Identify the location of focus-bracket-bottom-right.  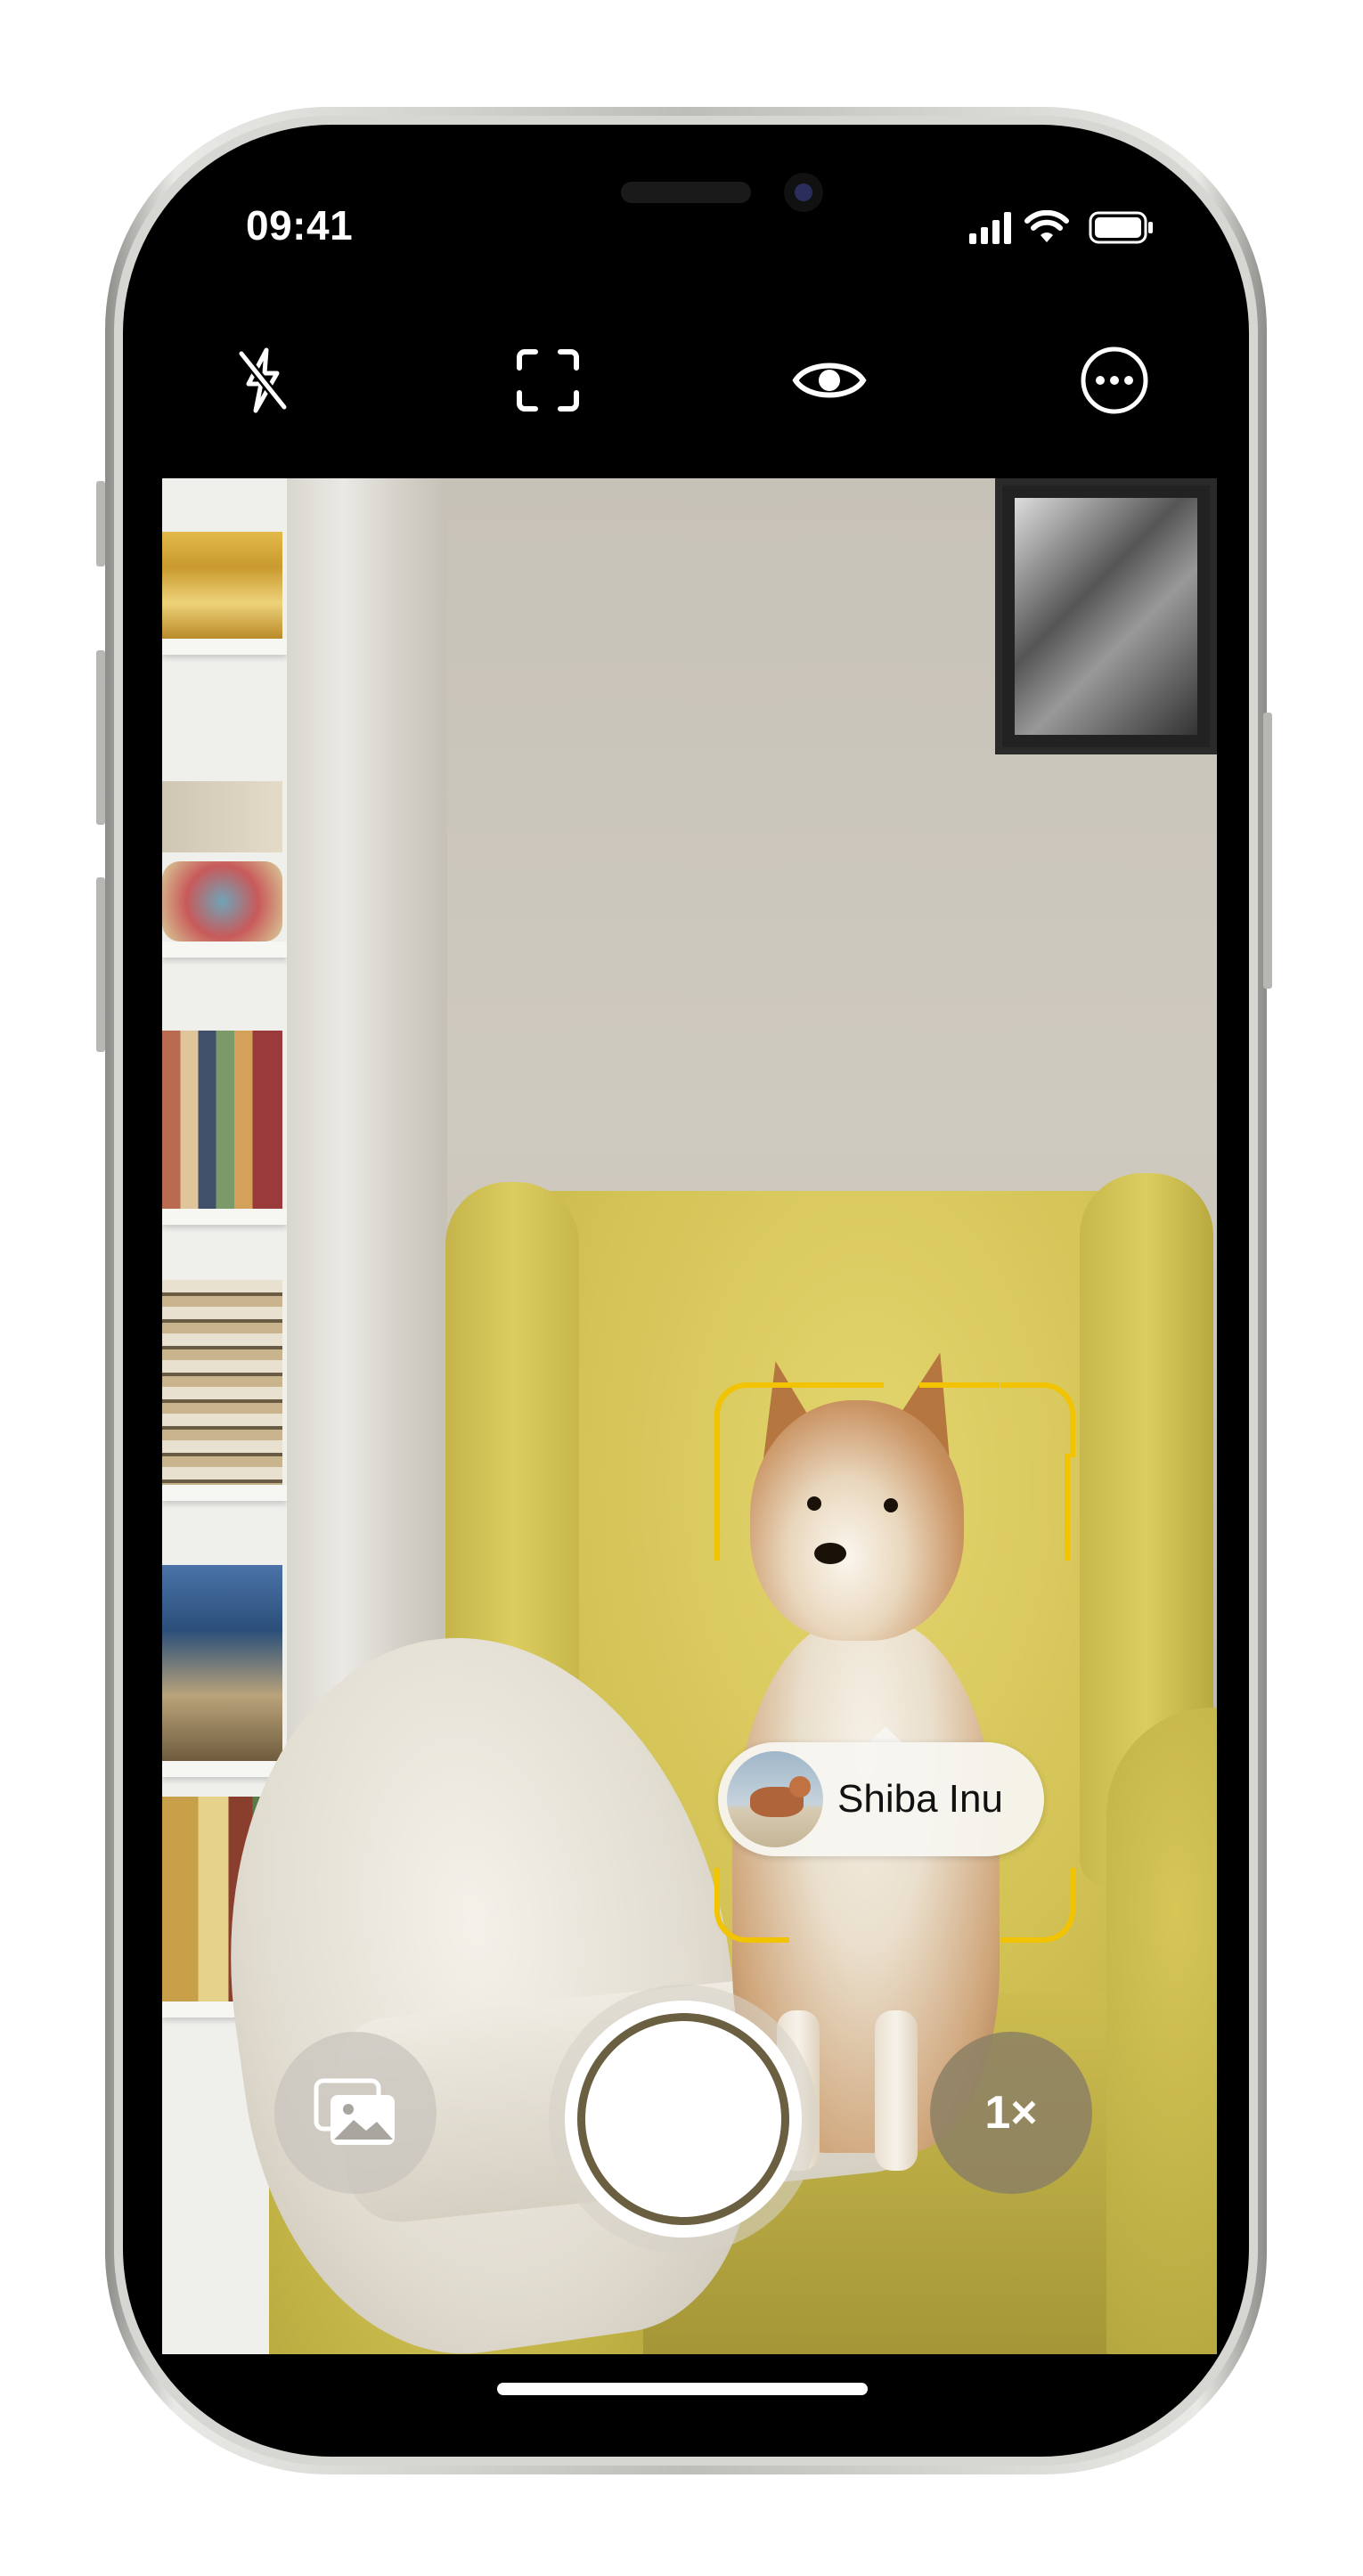
(1037, 1906).